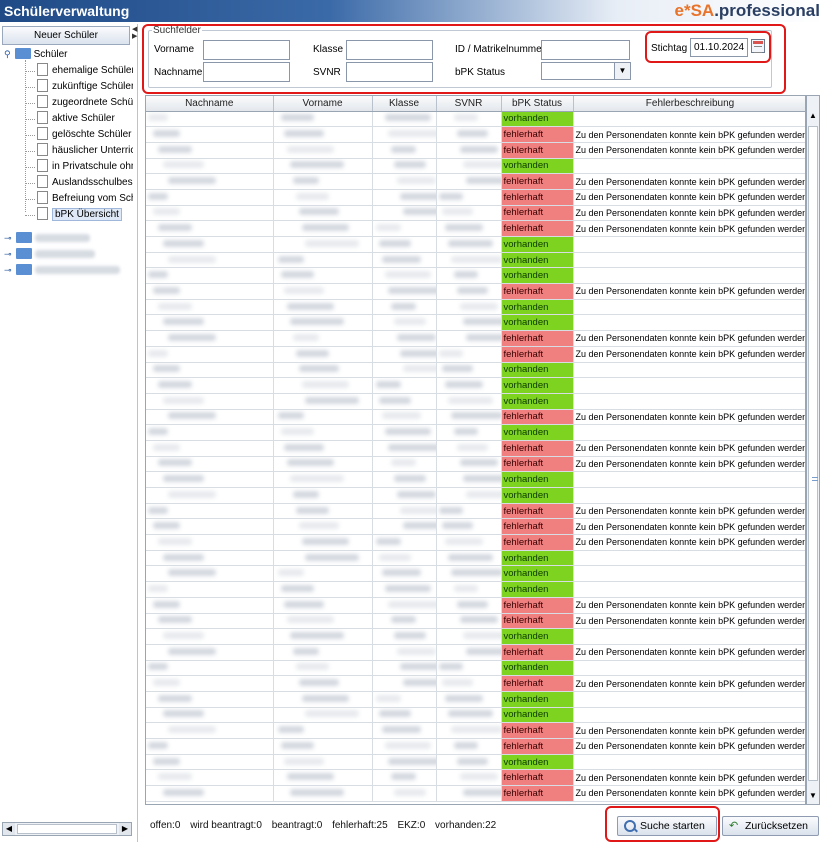 The image size is (824, 842). Describe the element at coordinates (537, 104) in the screenshot. I see `column-header: bPK Status` at that location.